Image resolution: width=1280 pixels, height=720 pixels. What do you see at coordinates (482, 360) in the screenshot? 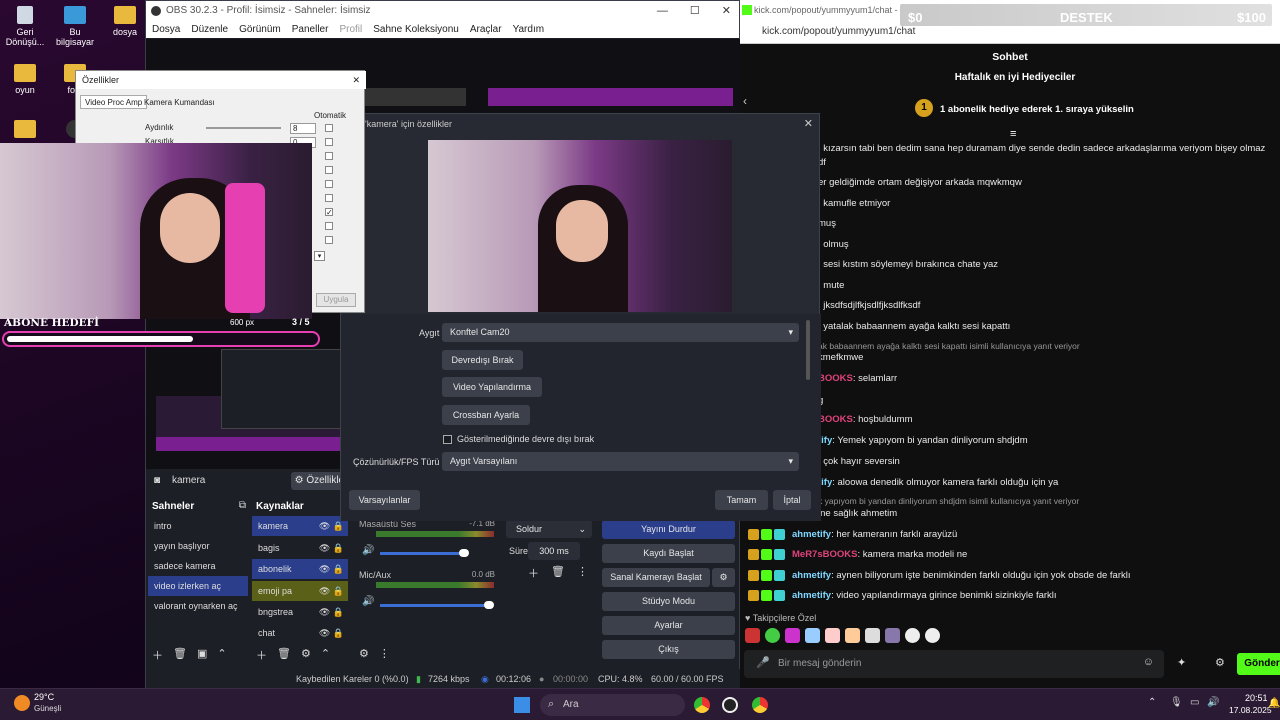
I see `deactivate-button: Devredışı Bırak` at bounding box center [482, 360].